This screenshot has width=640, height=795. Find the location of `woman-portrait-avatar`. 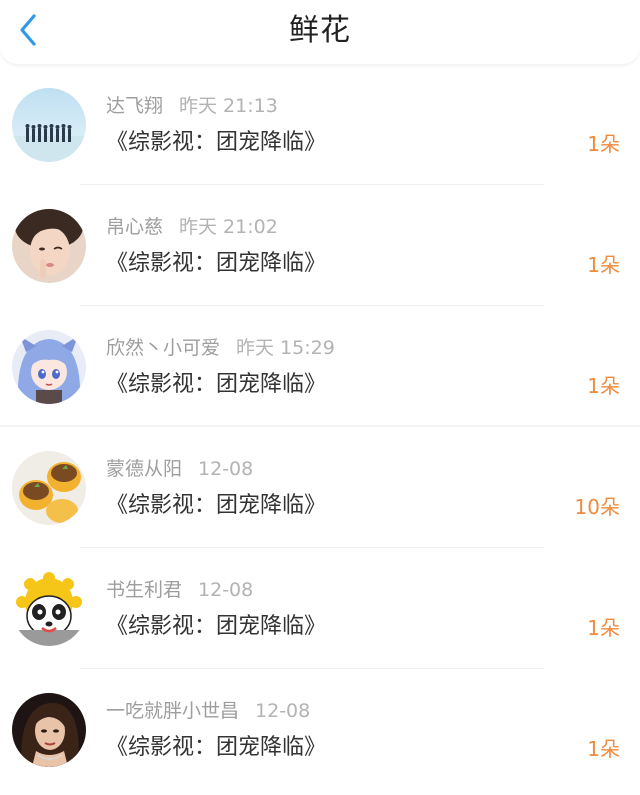

woman-portrait-avatar is located at coordinates (49, 730).